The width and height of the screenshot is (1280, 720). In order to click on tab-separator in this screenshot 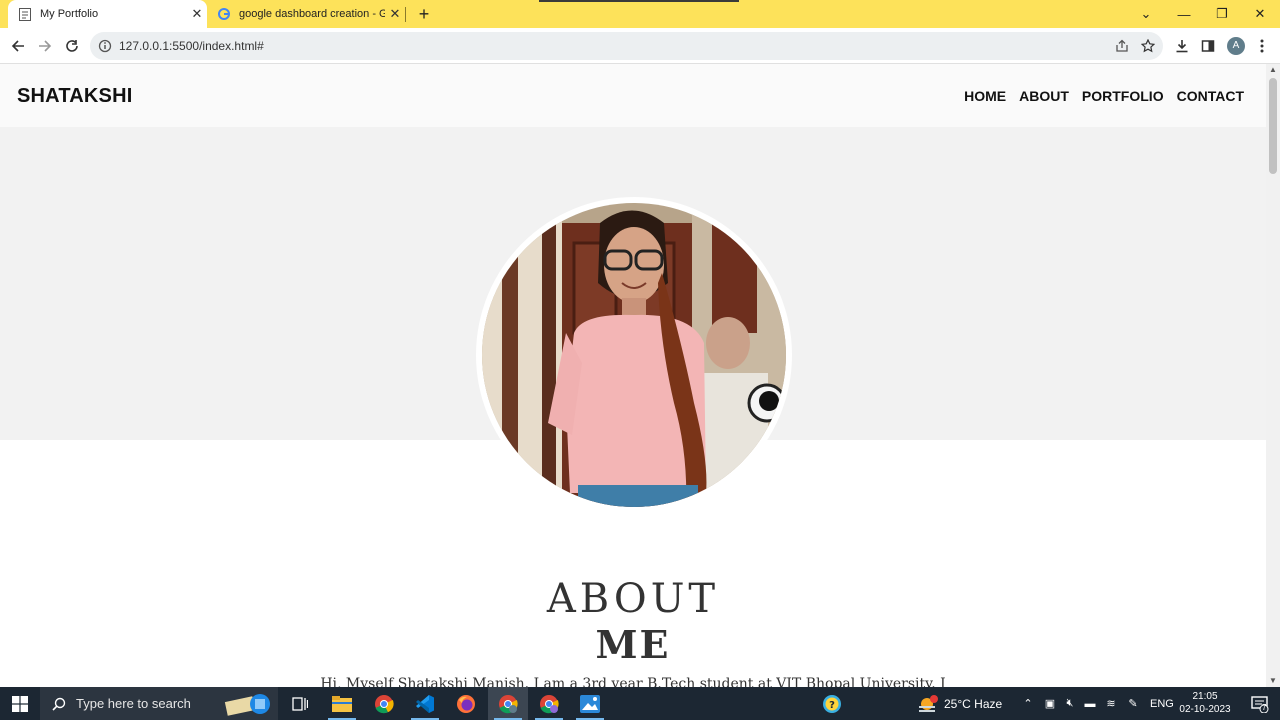, I will do `click(405, 14)`.